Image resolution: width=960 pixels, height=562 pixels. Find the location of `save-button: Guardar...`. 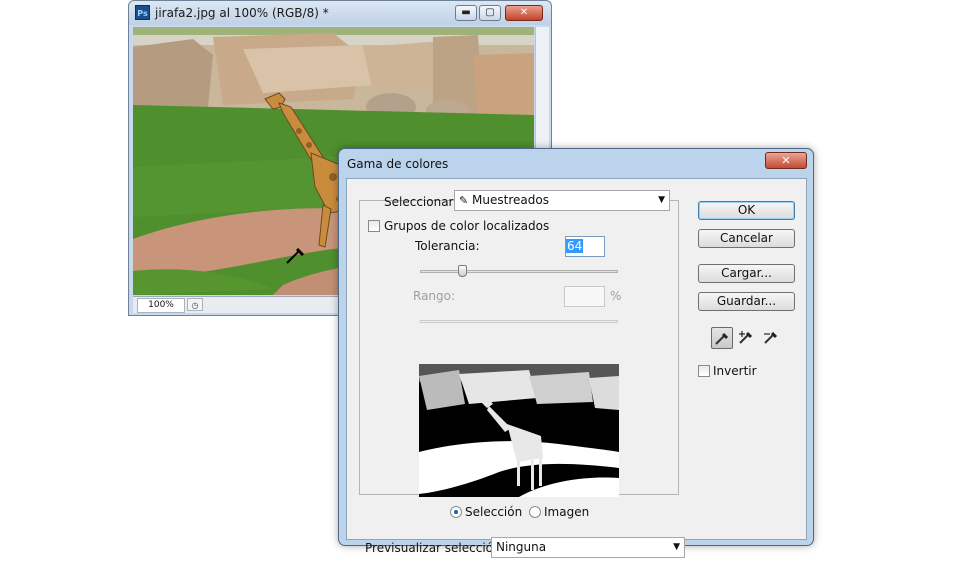

save-button: Guardar... is located at coordinates (746, 301).